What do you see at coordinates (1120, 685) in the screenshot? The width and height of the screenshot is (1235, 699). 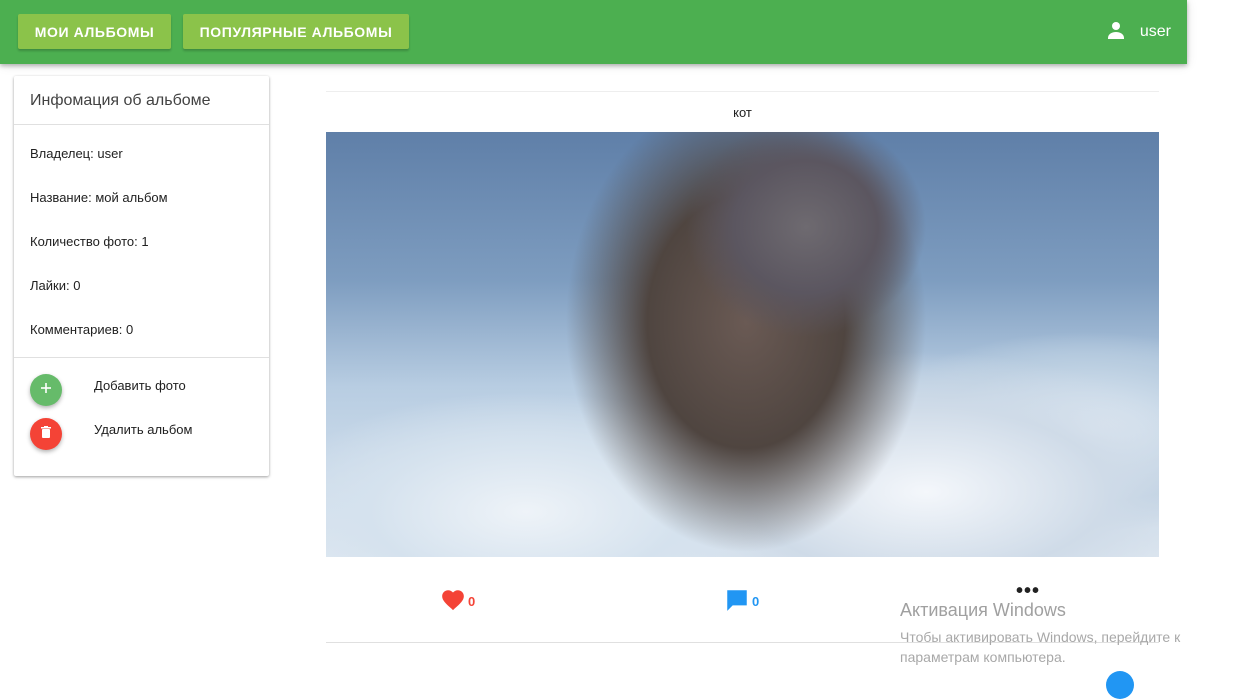 I see `scroll-button` at bounding box center [1120, 685].